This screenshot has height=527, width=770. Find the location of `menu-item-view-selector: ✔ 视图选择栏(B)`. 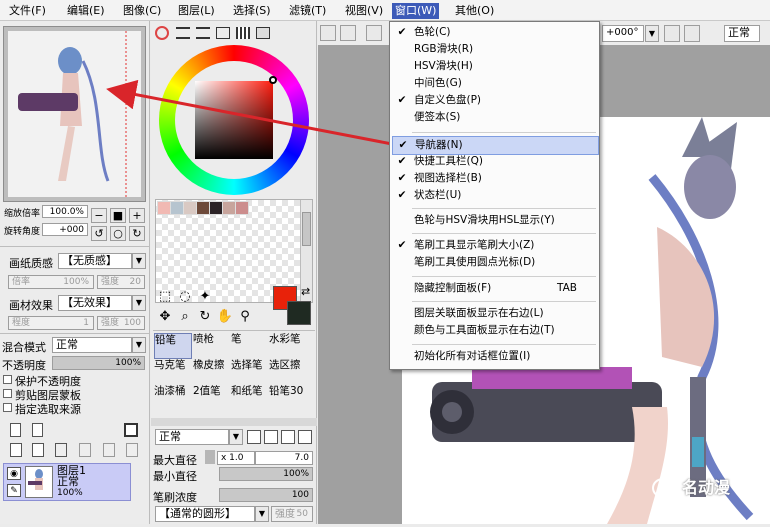

menu-item-view-selector: ✔ 视图选择栏(B) is located at coordinates (494, 178).